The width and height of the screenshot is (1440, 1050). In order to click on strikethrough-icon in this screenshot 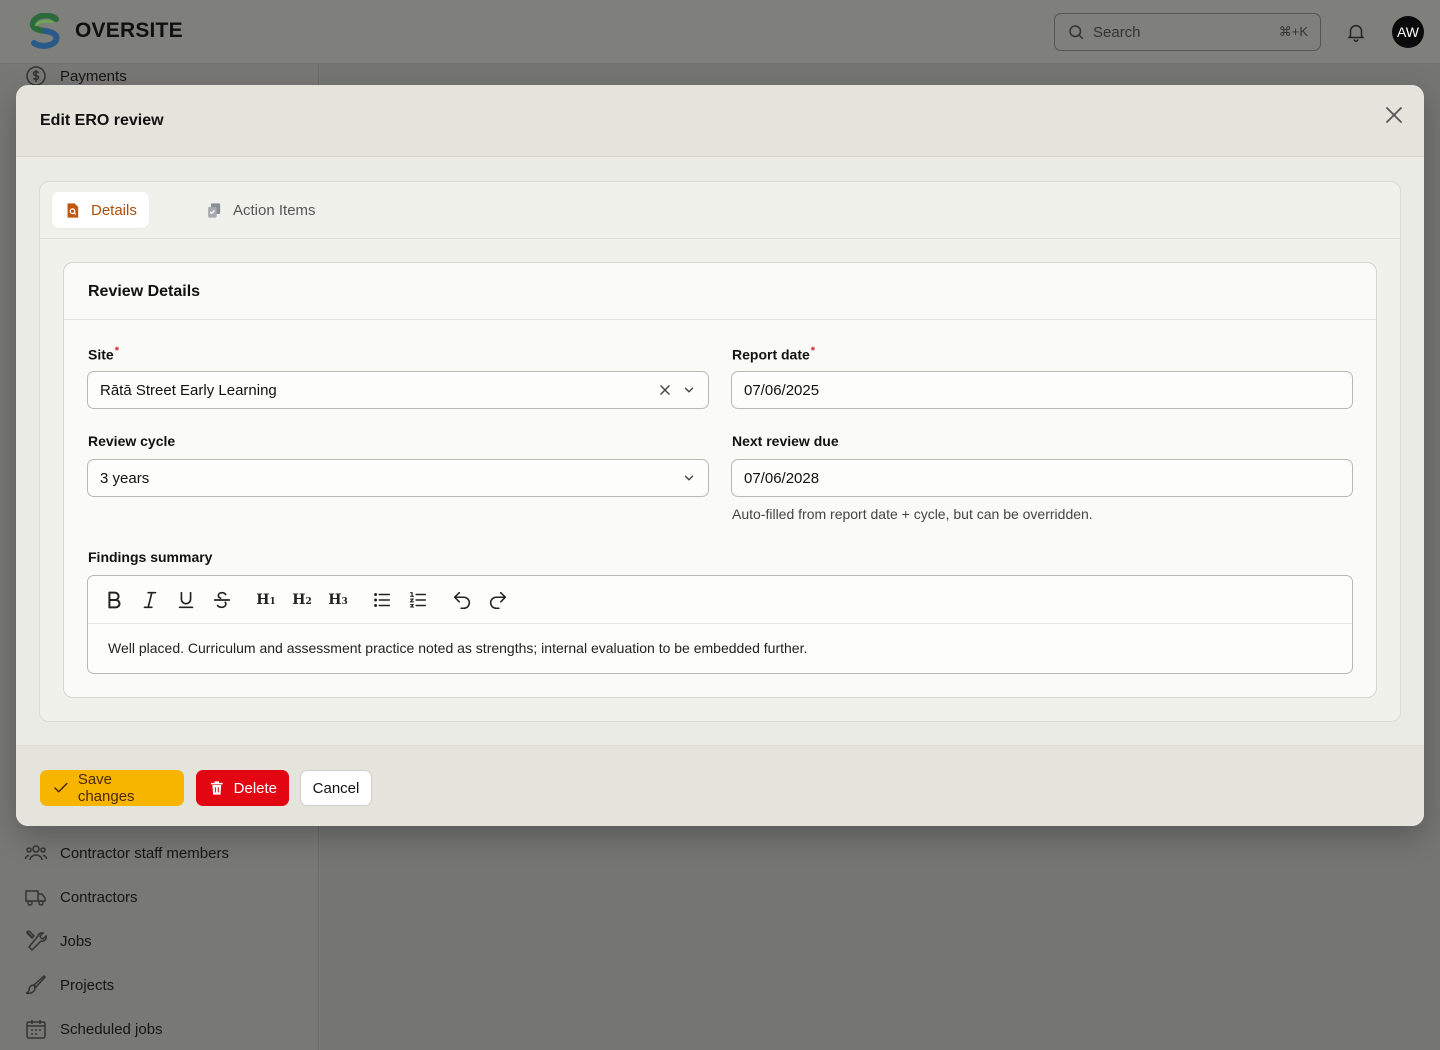, I will do `click(222, 600)`.